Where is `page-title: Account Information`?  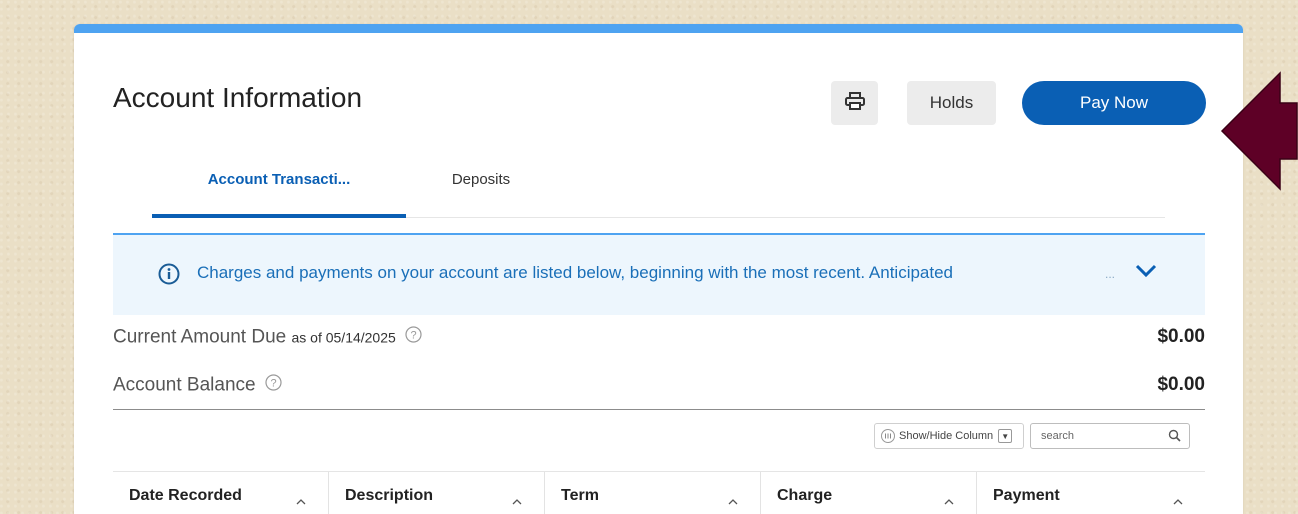
page-title: Account Information is located at coordinates (238, 97).